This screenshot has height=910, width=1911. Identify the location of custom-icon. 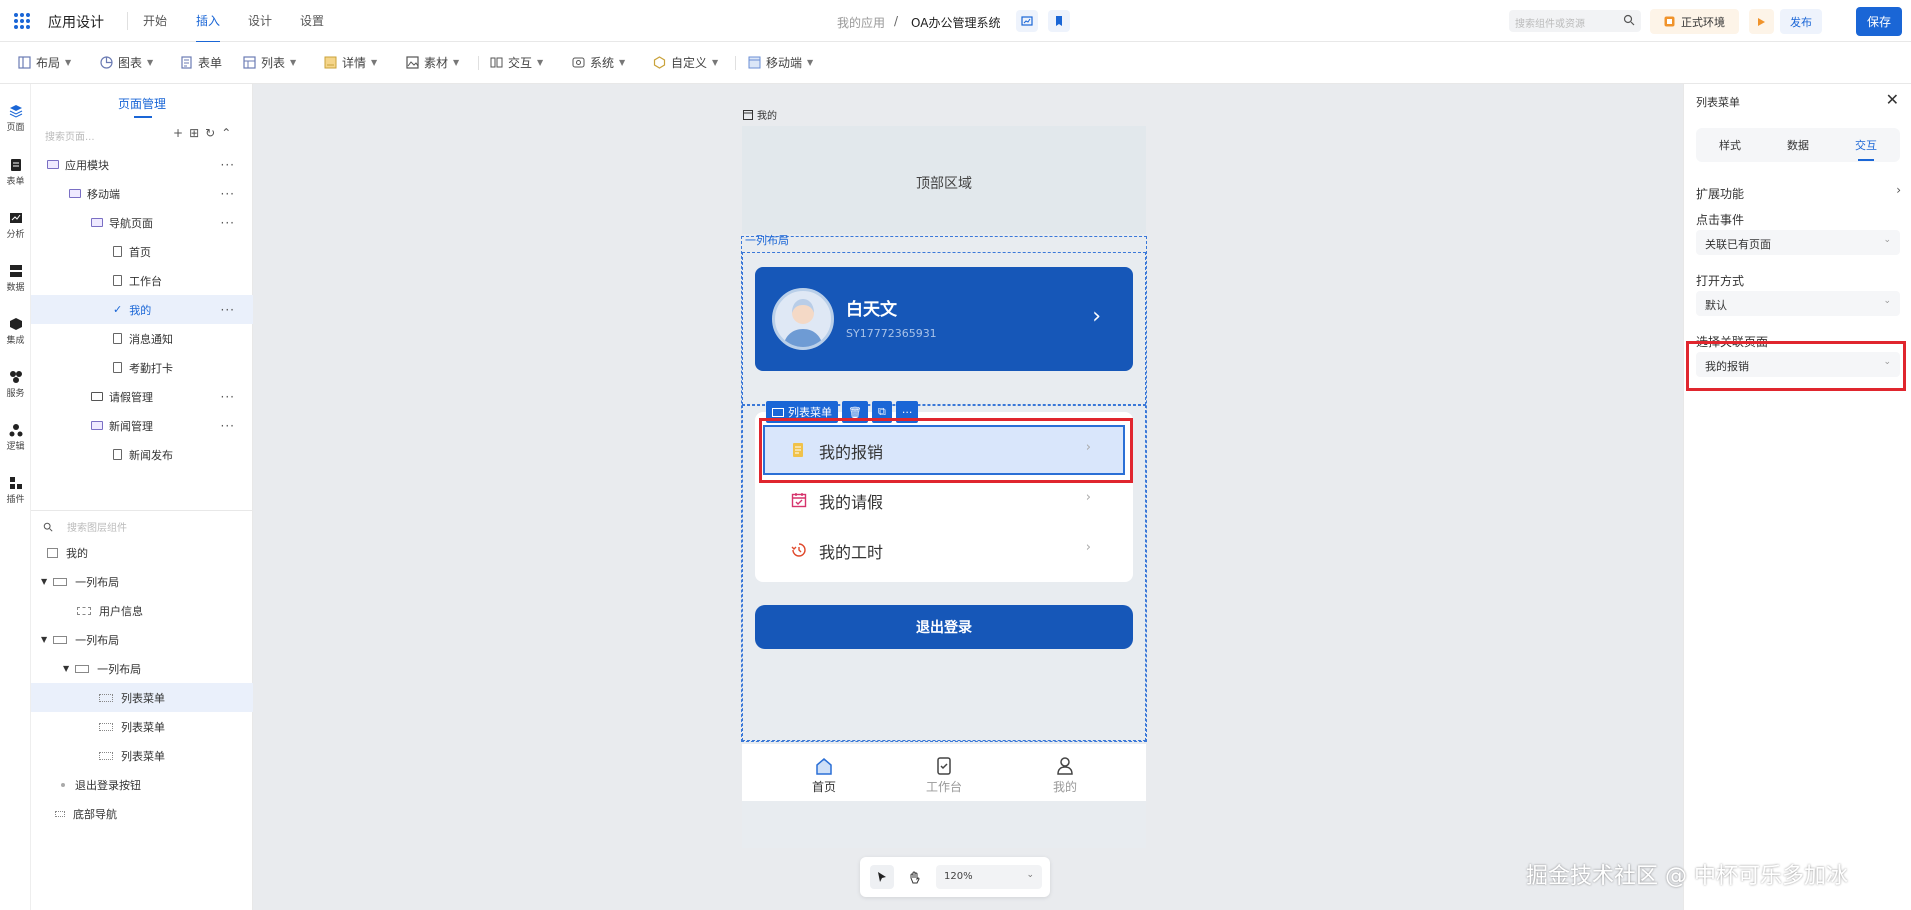
(659, 62).